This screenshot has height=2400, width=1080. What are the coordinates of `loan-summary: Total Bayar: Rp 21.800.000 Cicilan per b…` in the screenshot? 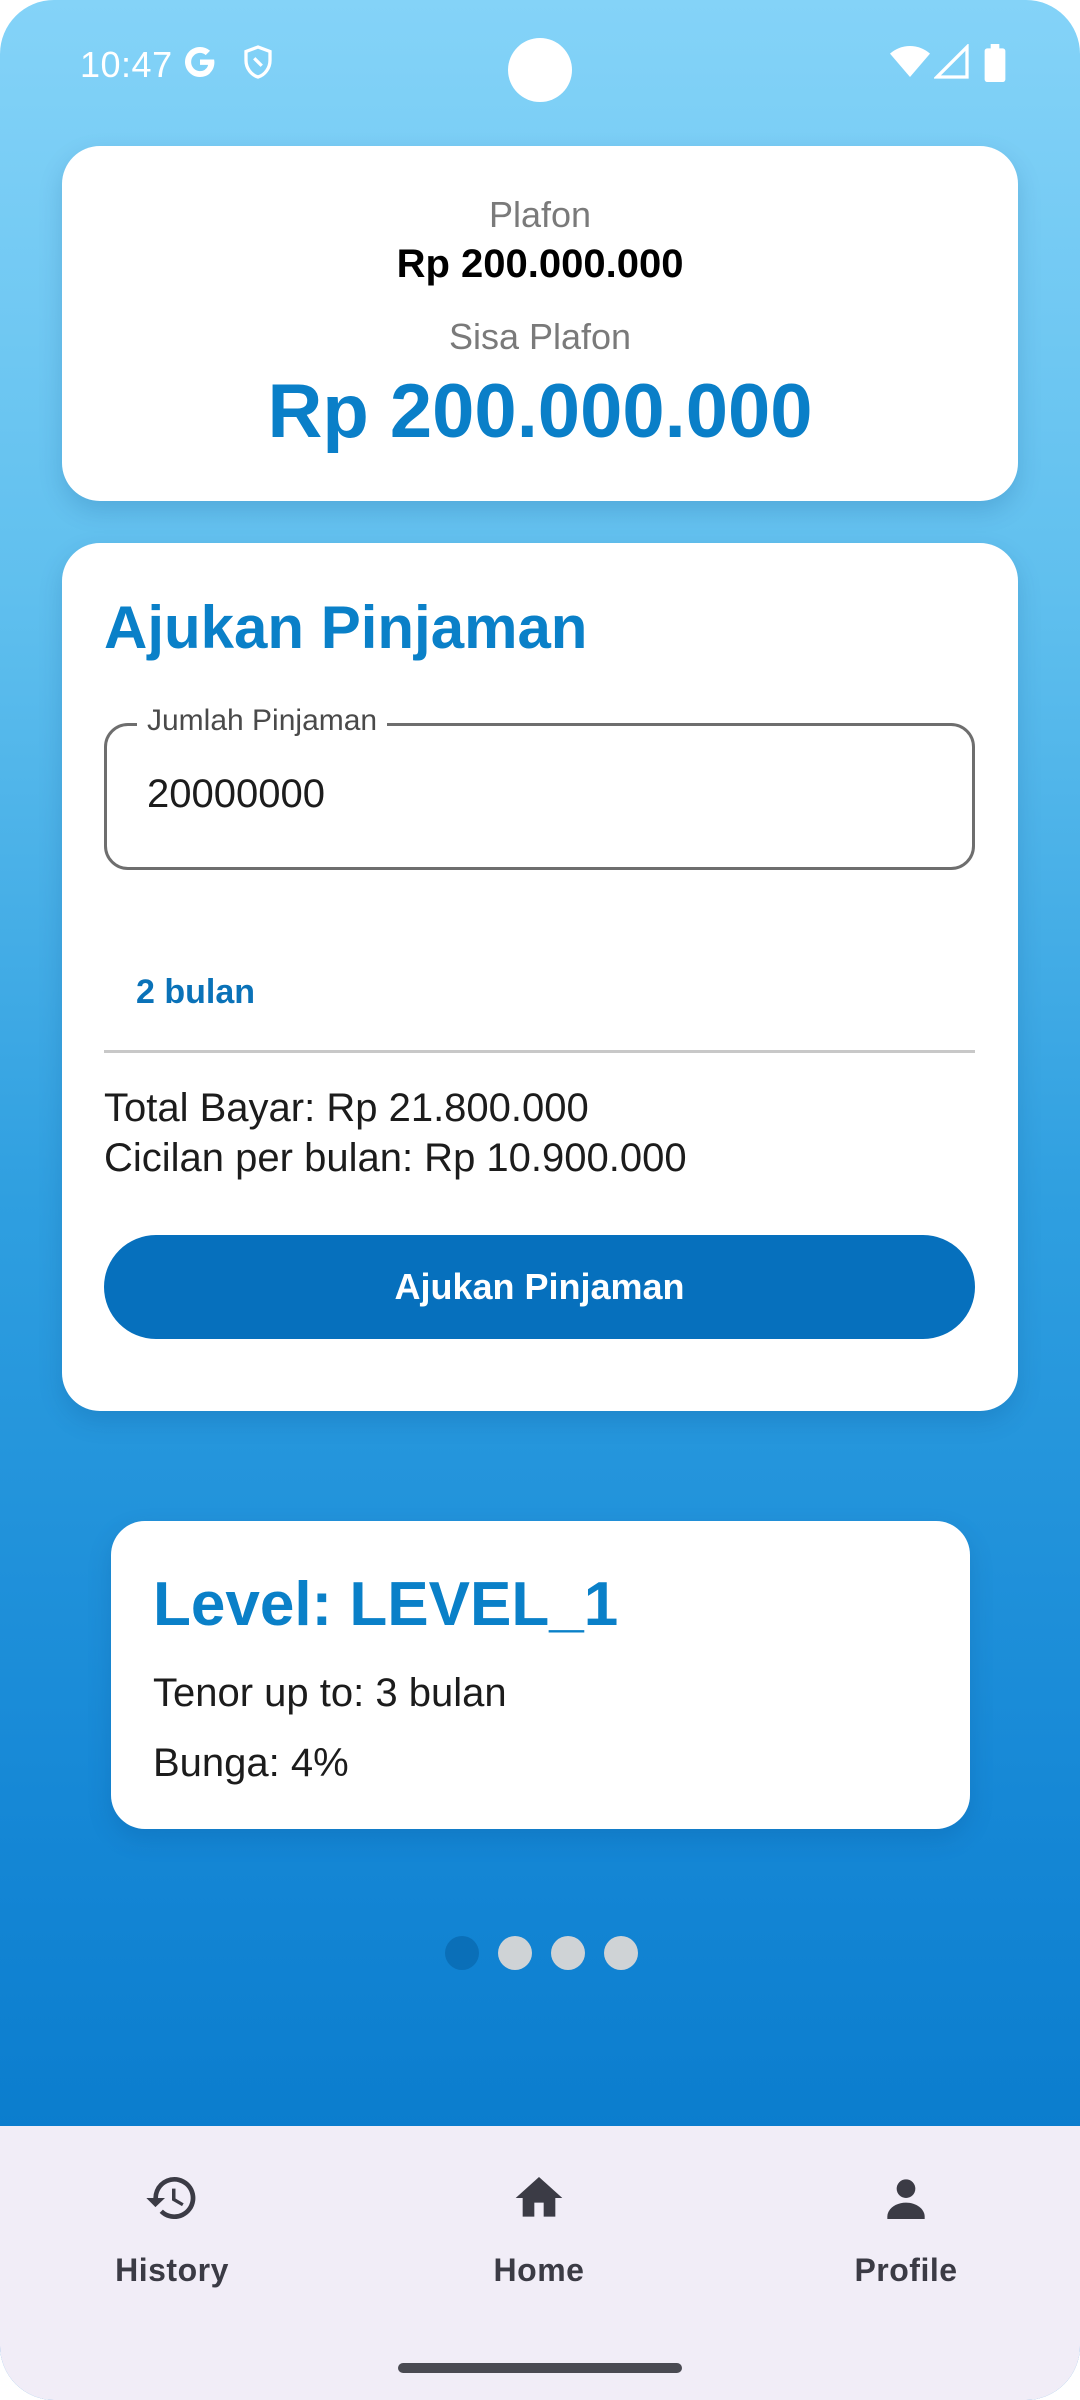 It's located at (395, 1133).